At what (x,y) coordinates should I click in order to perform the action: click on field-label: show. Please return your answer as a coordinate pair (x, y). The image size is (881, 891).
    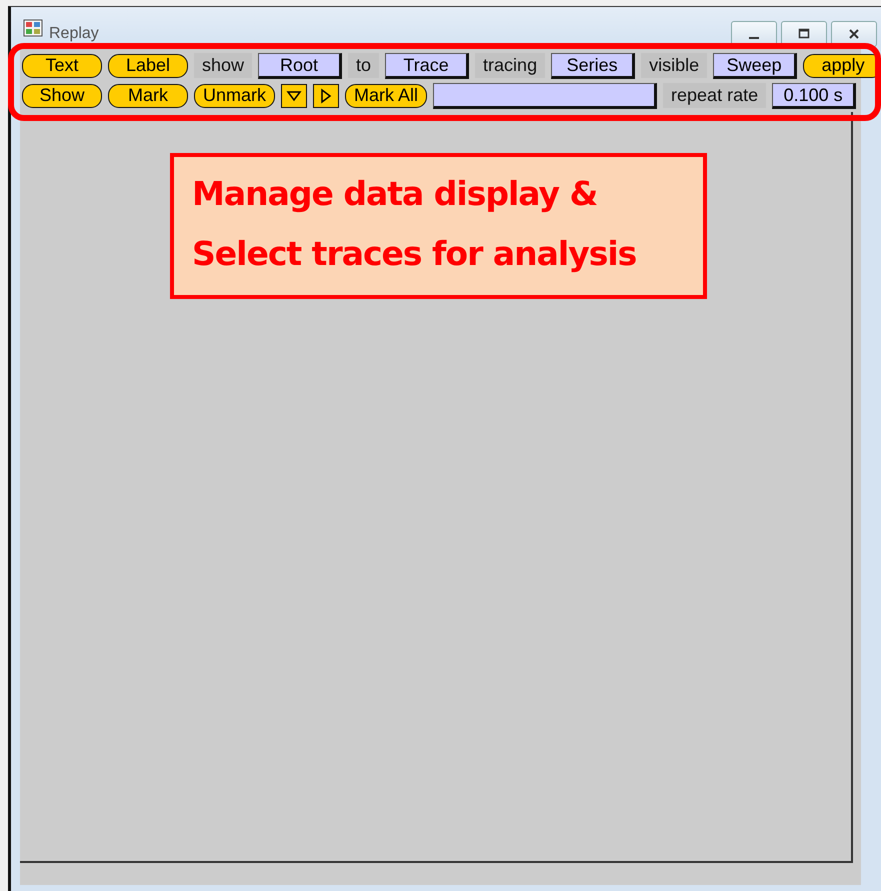
    Looking at the image, I should click on (223, 65).